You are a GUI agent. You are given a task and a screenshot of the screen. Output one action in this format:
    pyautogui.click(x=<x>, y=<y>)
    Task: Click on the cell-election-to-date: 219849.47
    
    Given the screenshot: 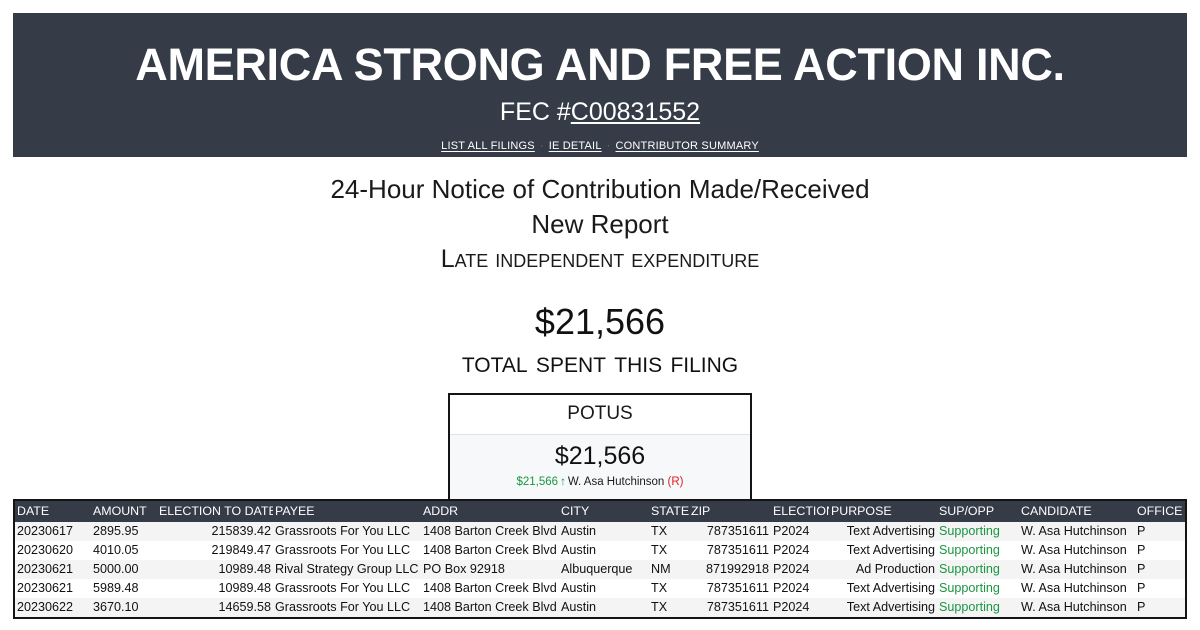 What is the action you would take?
    pyautogui.click(x=241, y=550)
    